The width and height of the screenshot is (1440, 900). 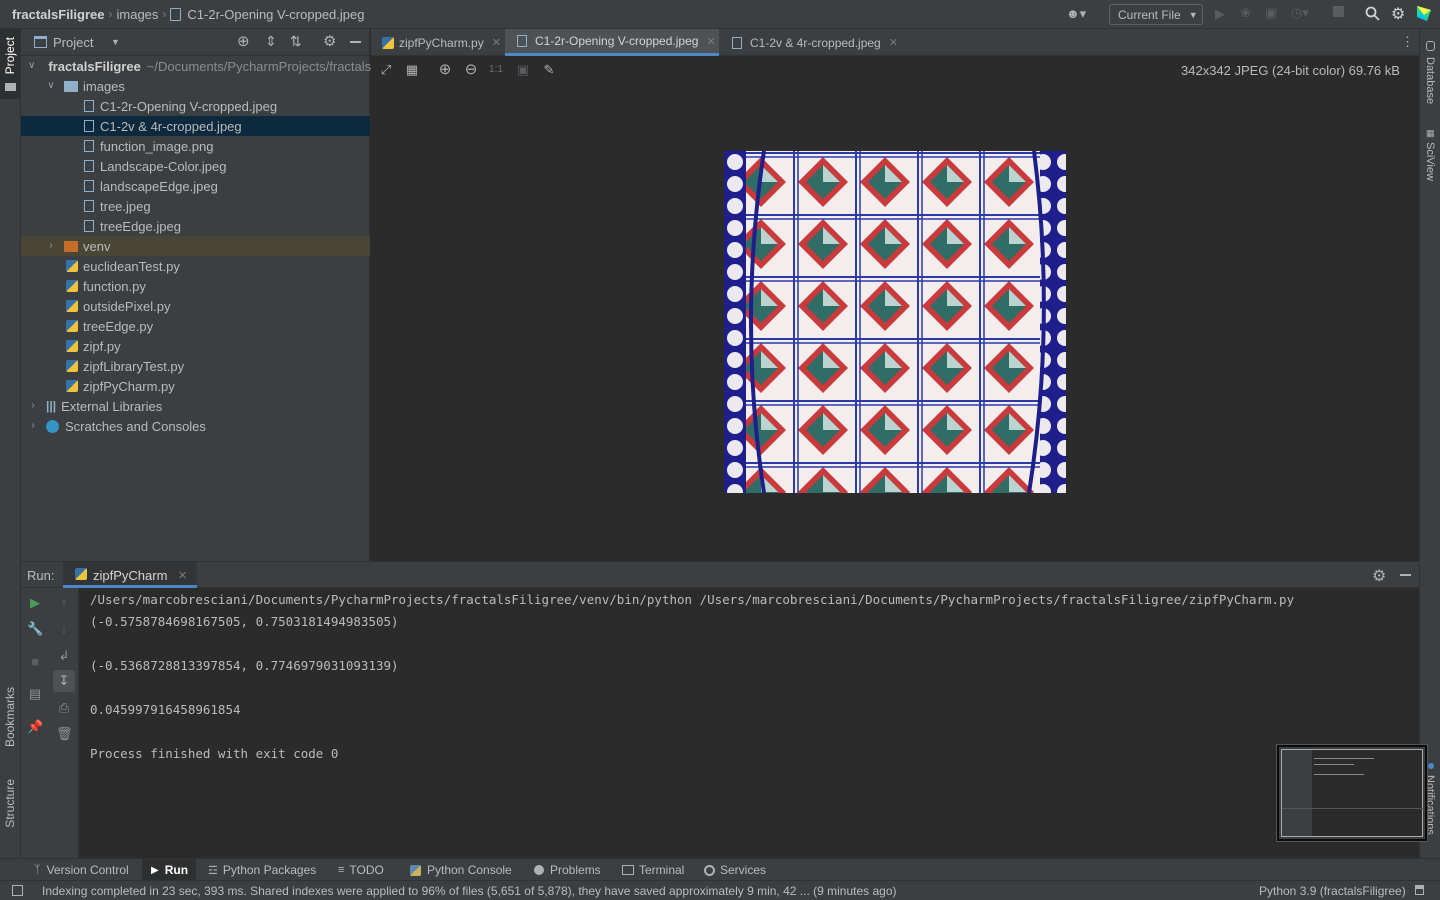 What do you see at coordinates (195, 126) in the screenshot?
I see `image-file-item: C1-2v & 4r-cropped.jpeg` at bounding box center [195, 126].